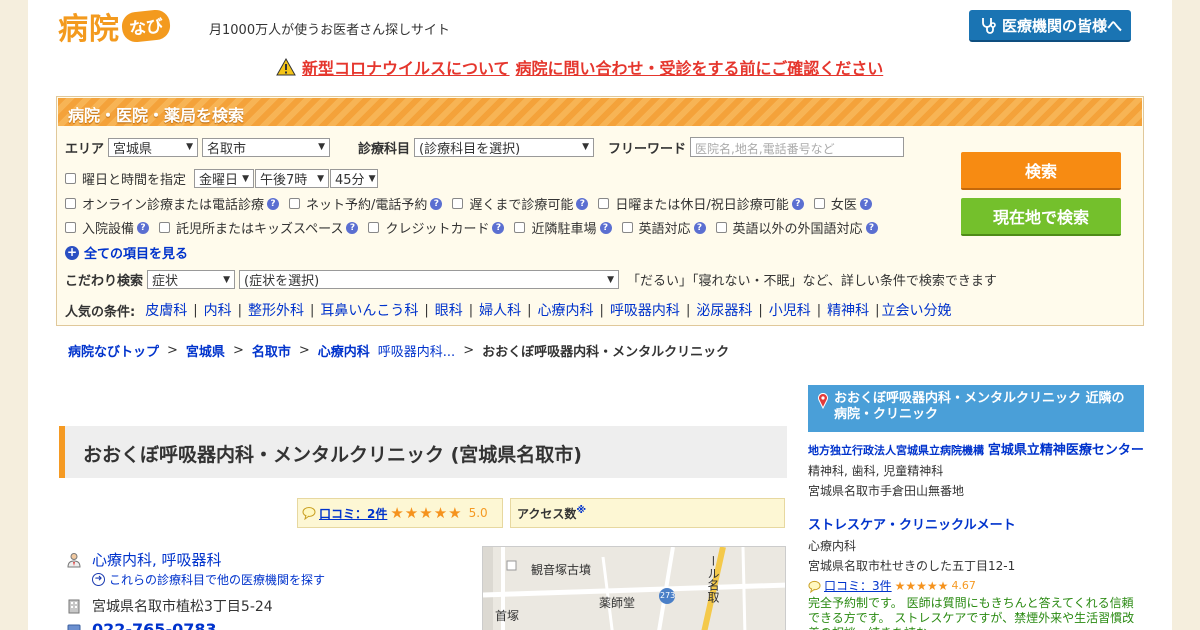  I want to click on departments-row: 心療内科, 呼吸器科, so click(144, 559).